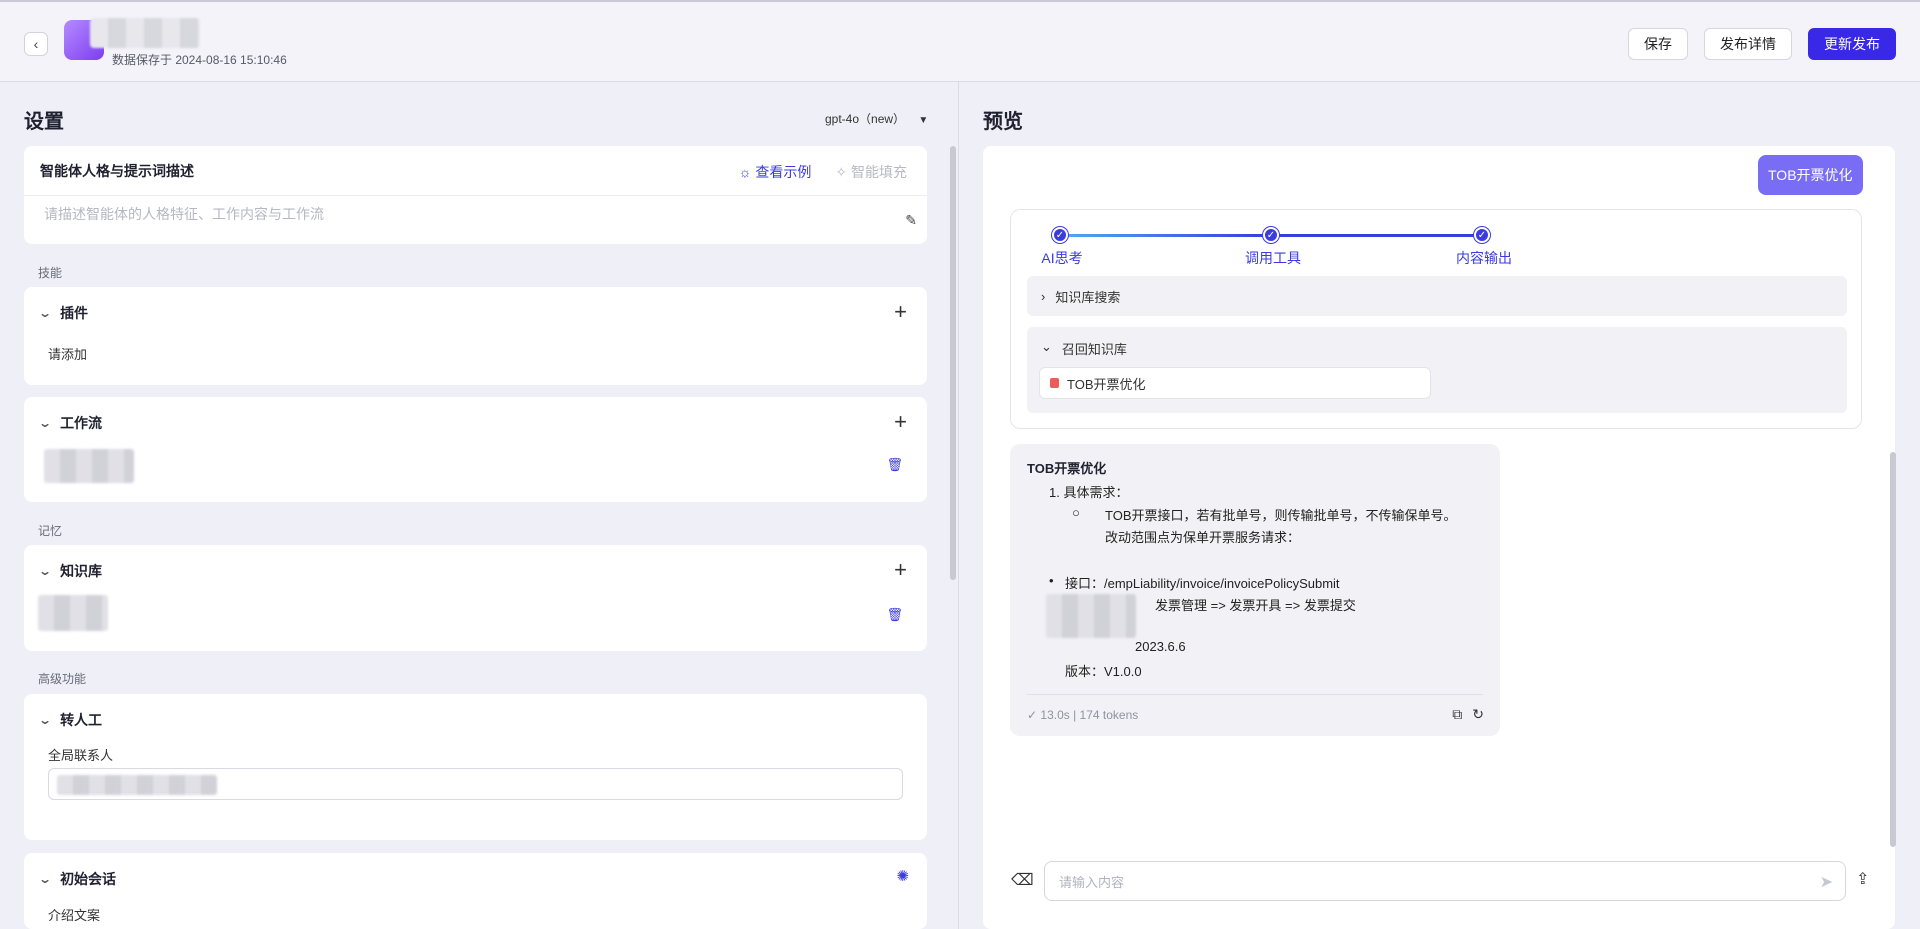 The image size is (1920, 929). I want to click on opening-header: ⌄ 初始会话, so click(77, 879).